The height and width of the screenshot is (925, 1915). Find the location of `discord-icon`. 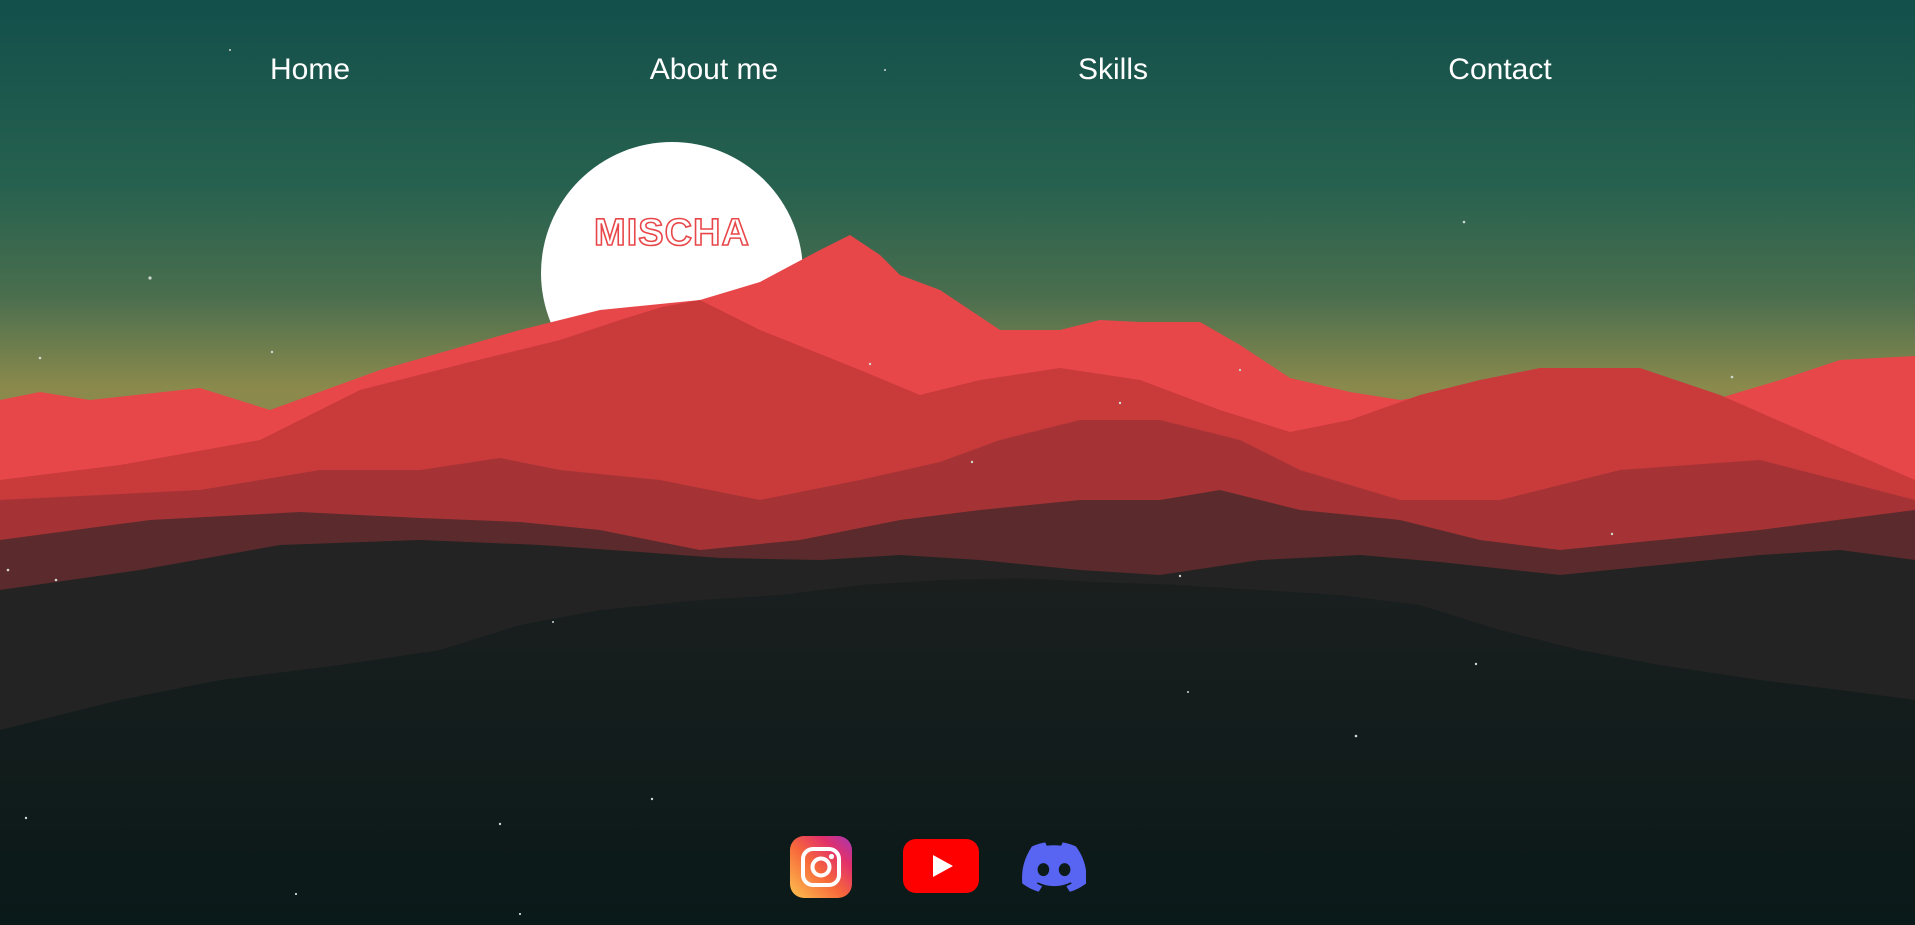

discord-icon is located at coordinates (1054, 867).